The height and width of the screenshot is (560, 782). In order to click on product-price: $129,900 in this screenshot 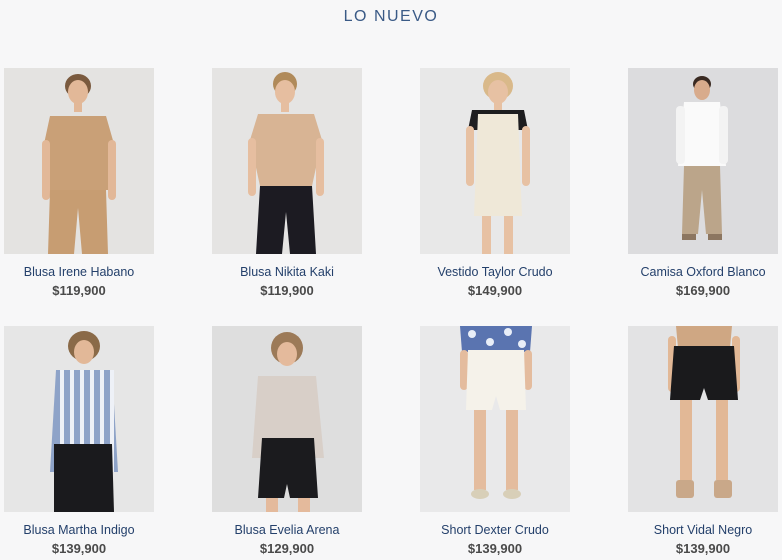, I will do `click(287, 548)`.